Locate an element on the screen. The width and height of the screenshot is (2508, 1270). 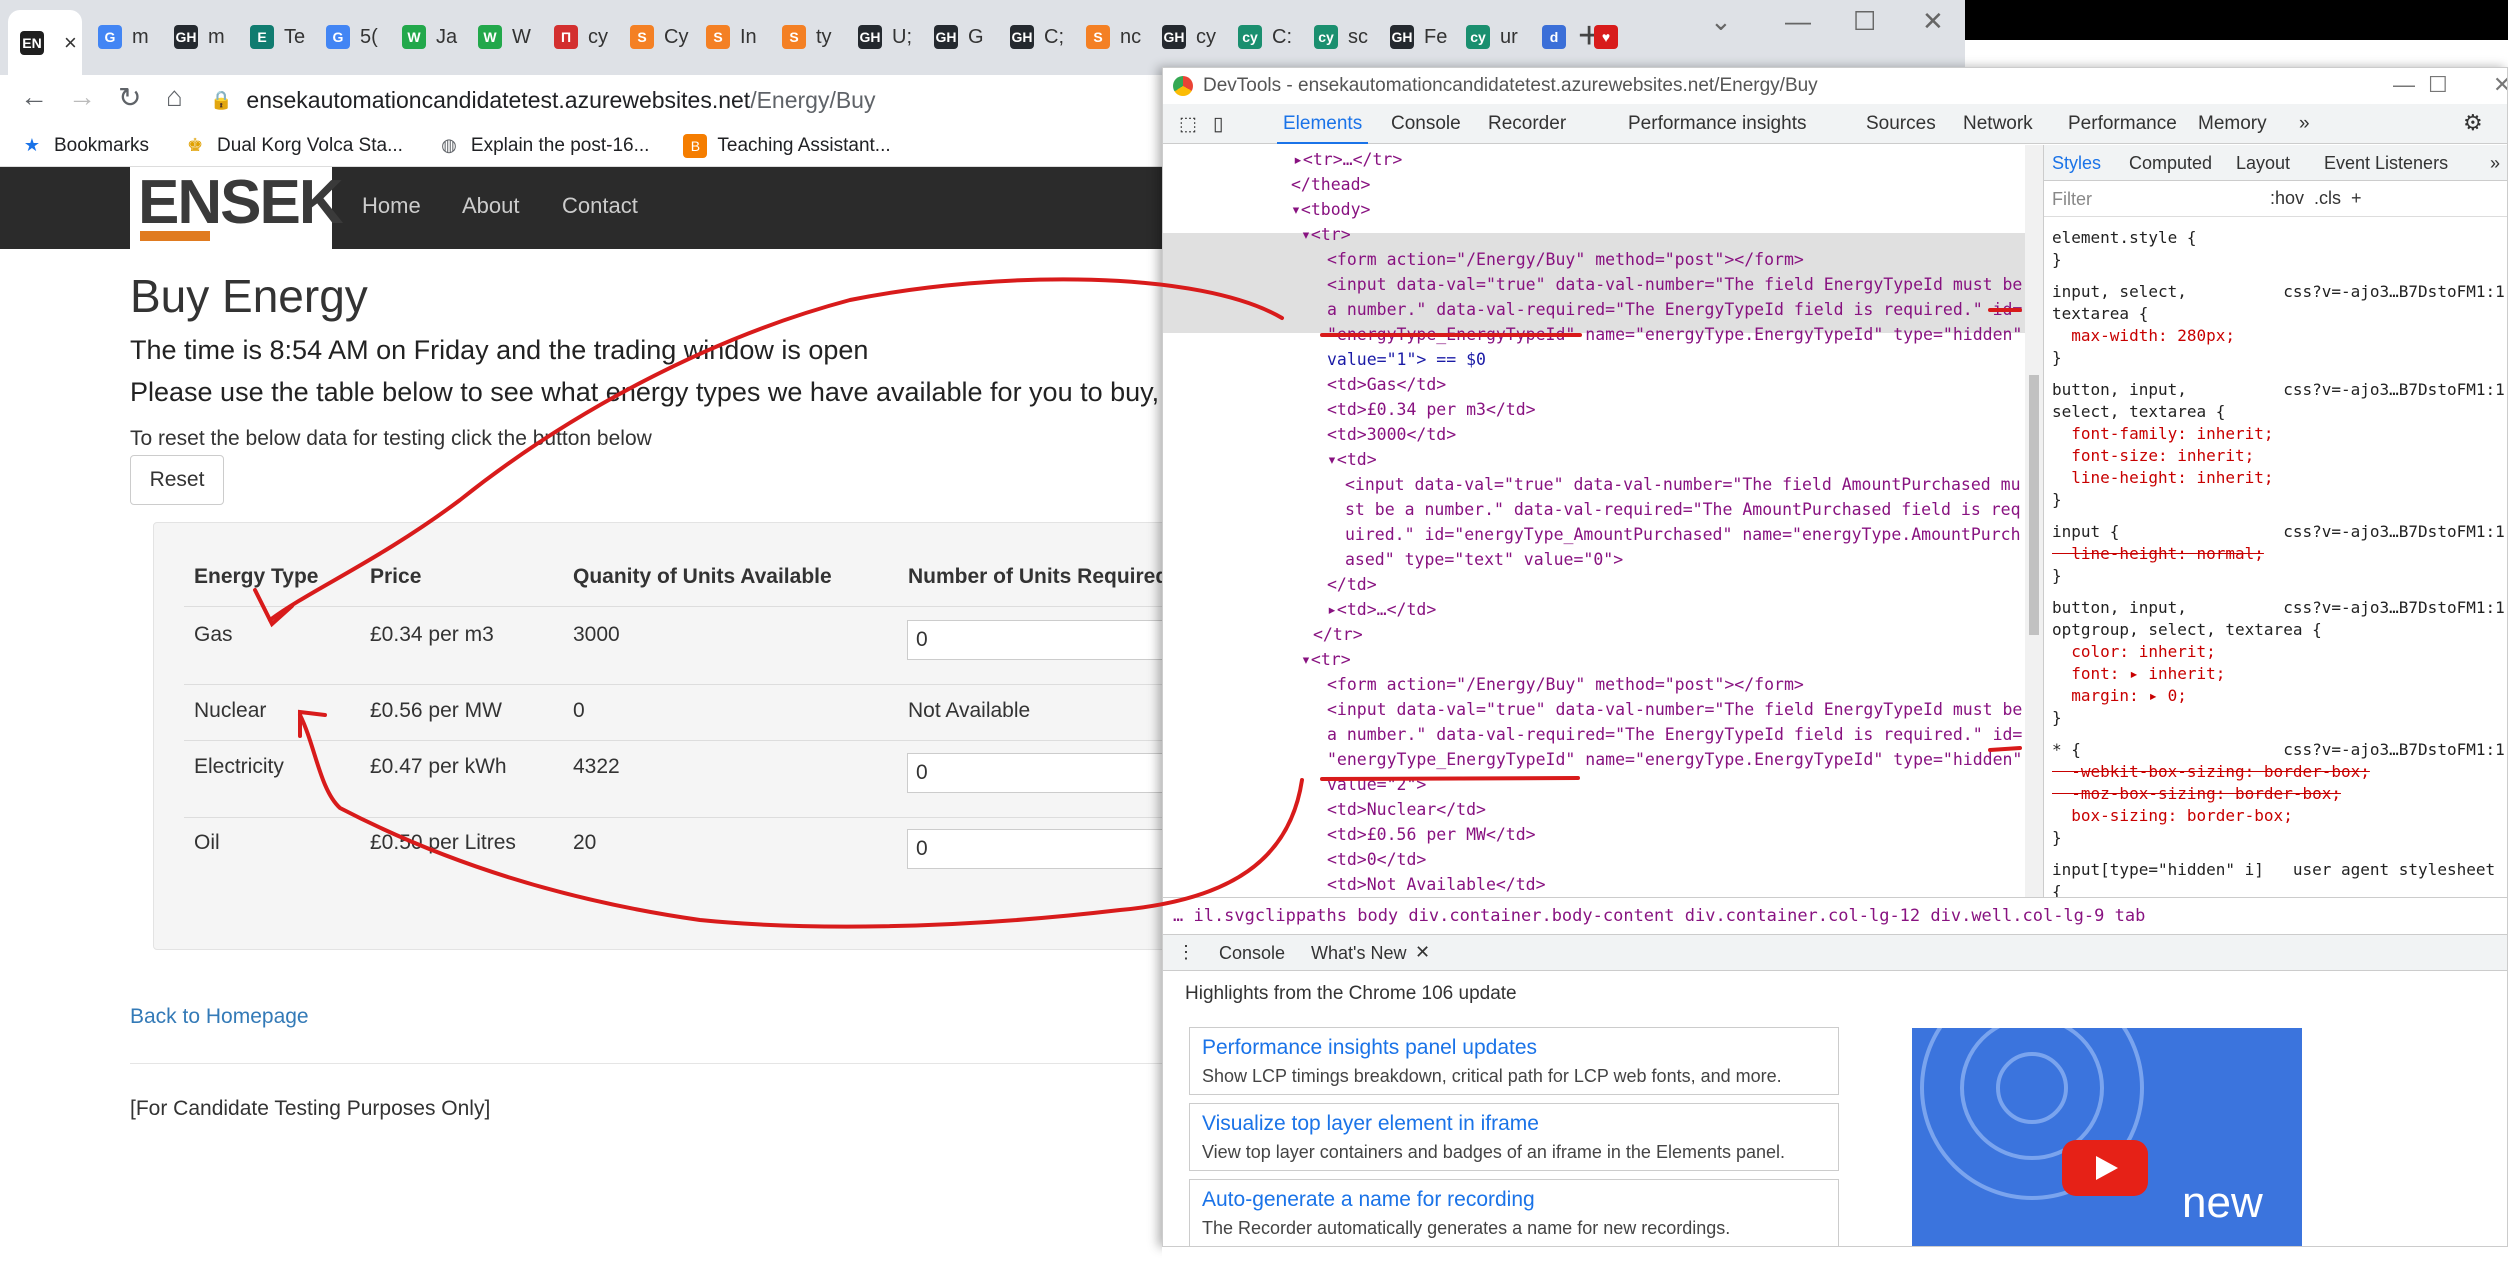
style-rule-line: -moz-box-sizing: border-box; is located at coordinates (2196, 794).